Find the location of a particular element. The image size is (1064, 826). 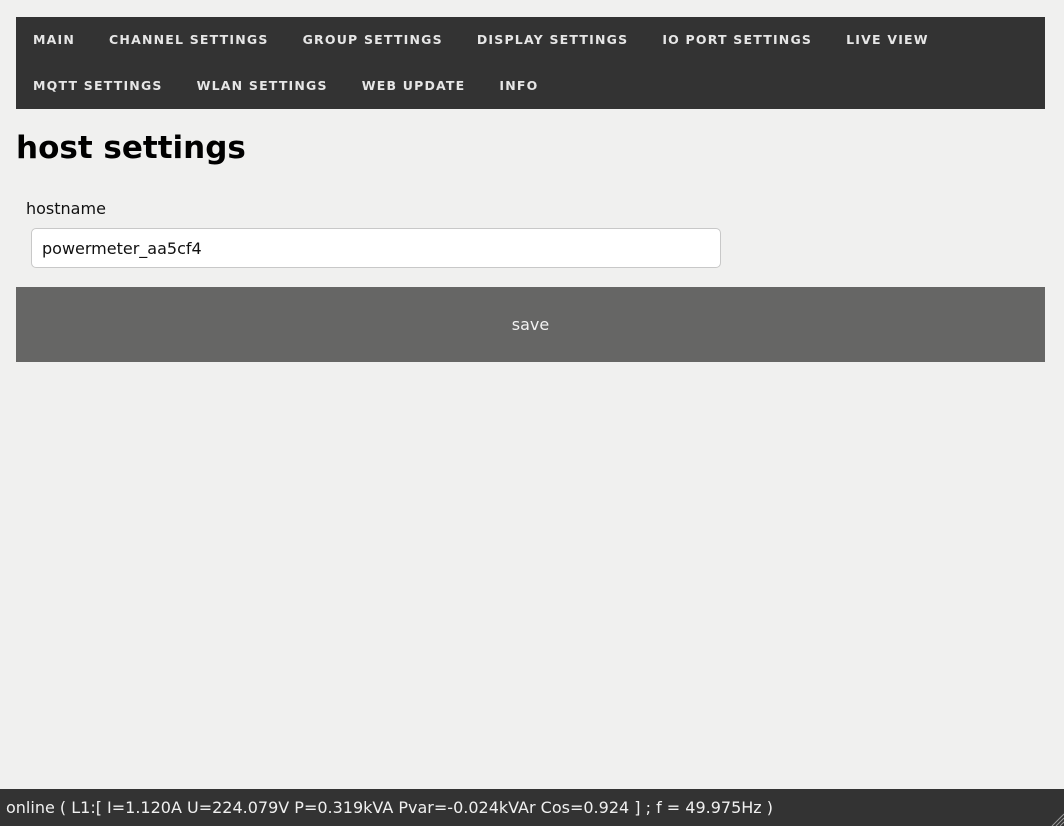

nav-item-group-settings: GROUP SETTINGS is located at coordinates (373, 40).